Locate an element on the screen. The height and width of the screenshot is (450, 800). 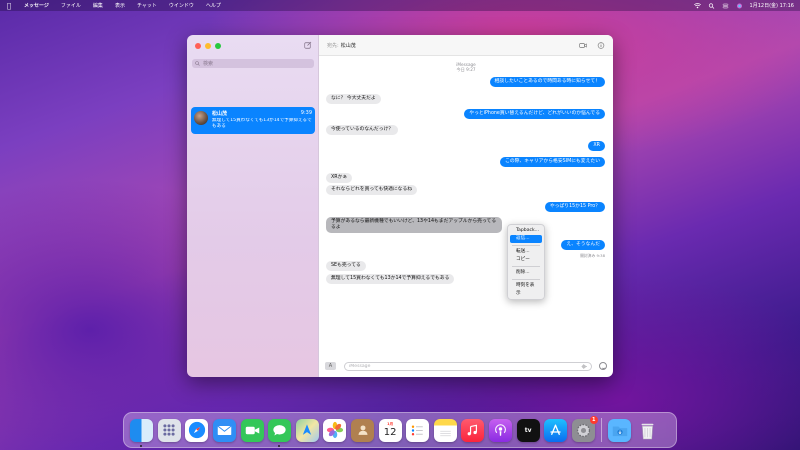
control-center-icon is located at coordinates (725, 6).